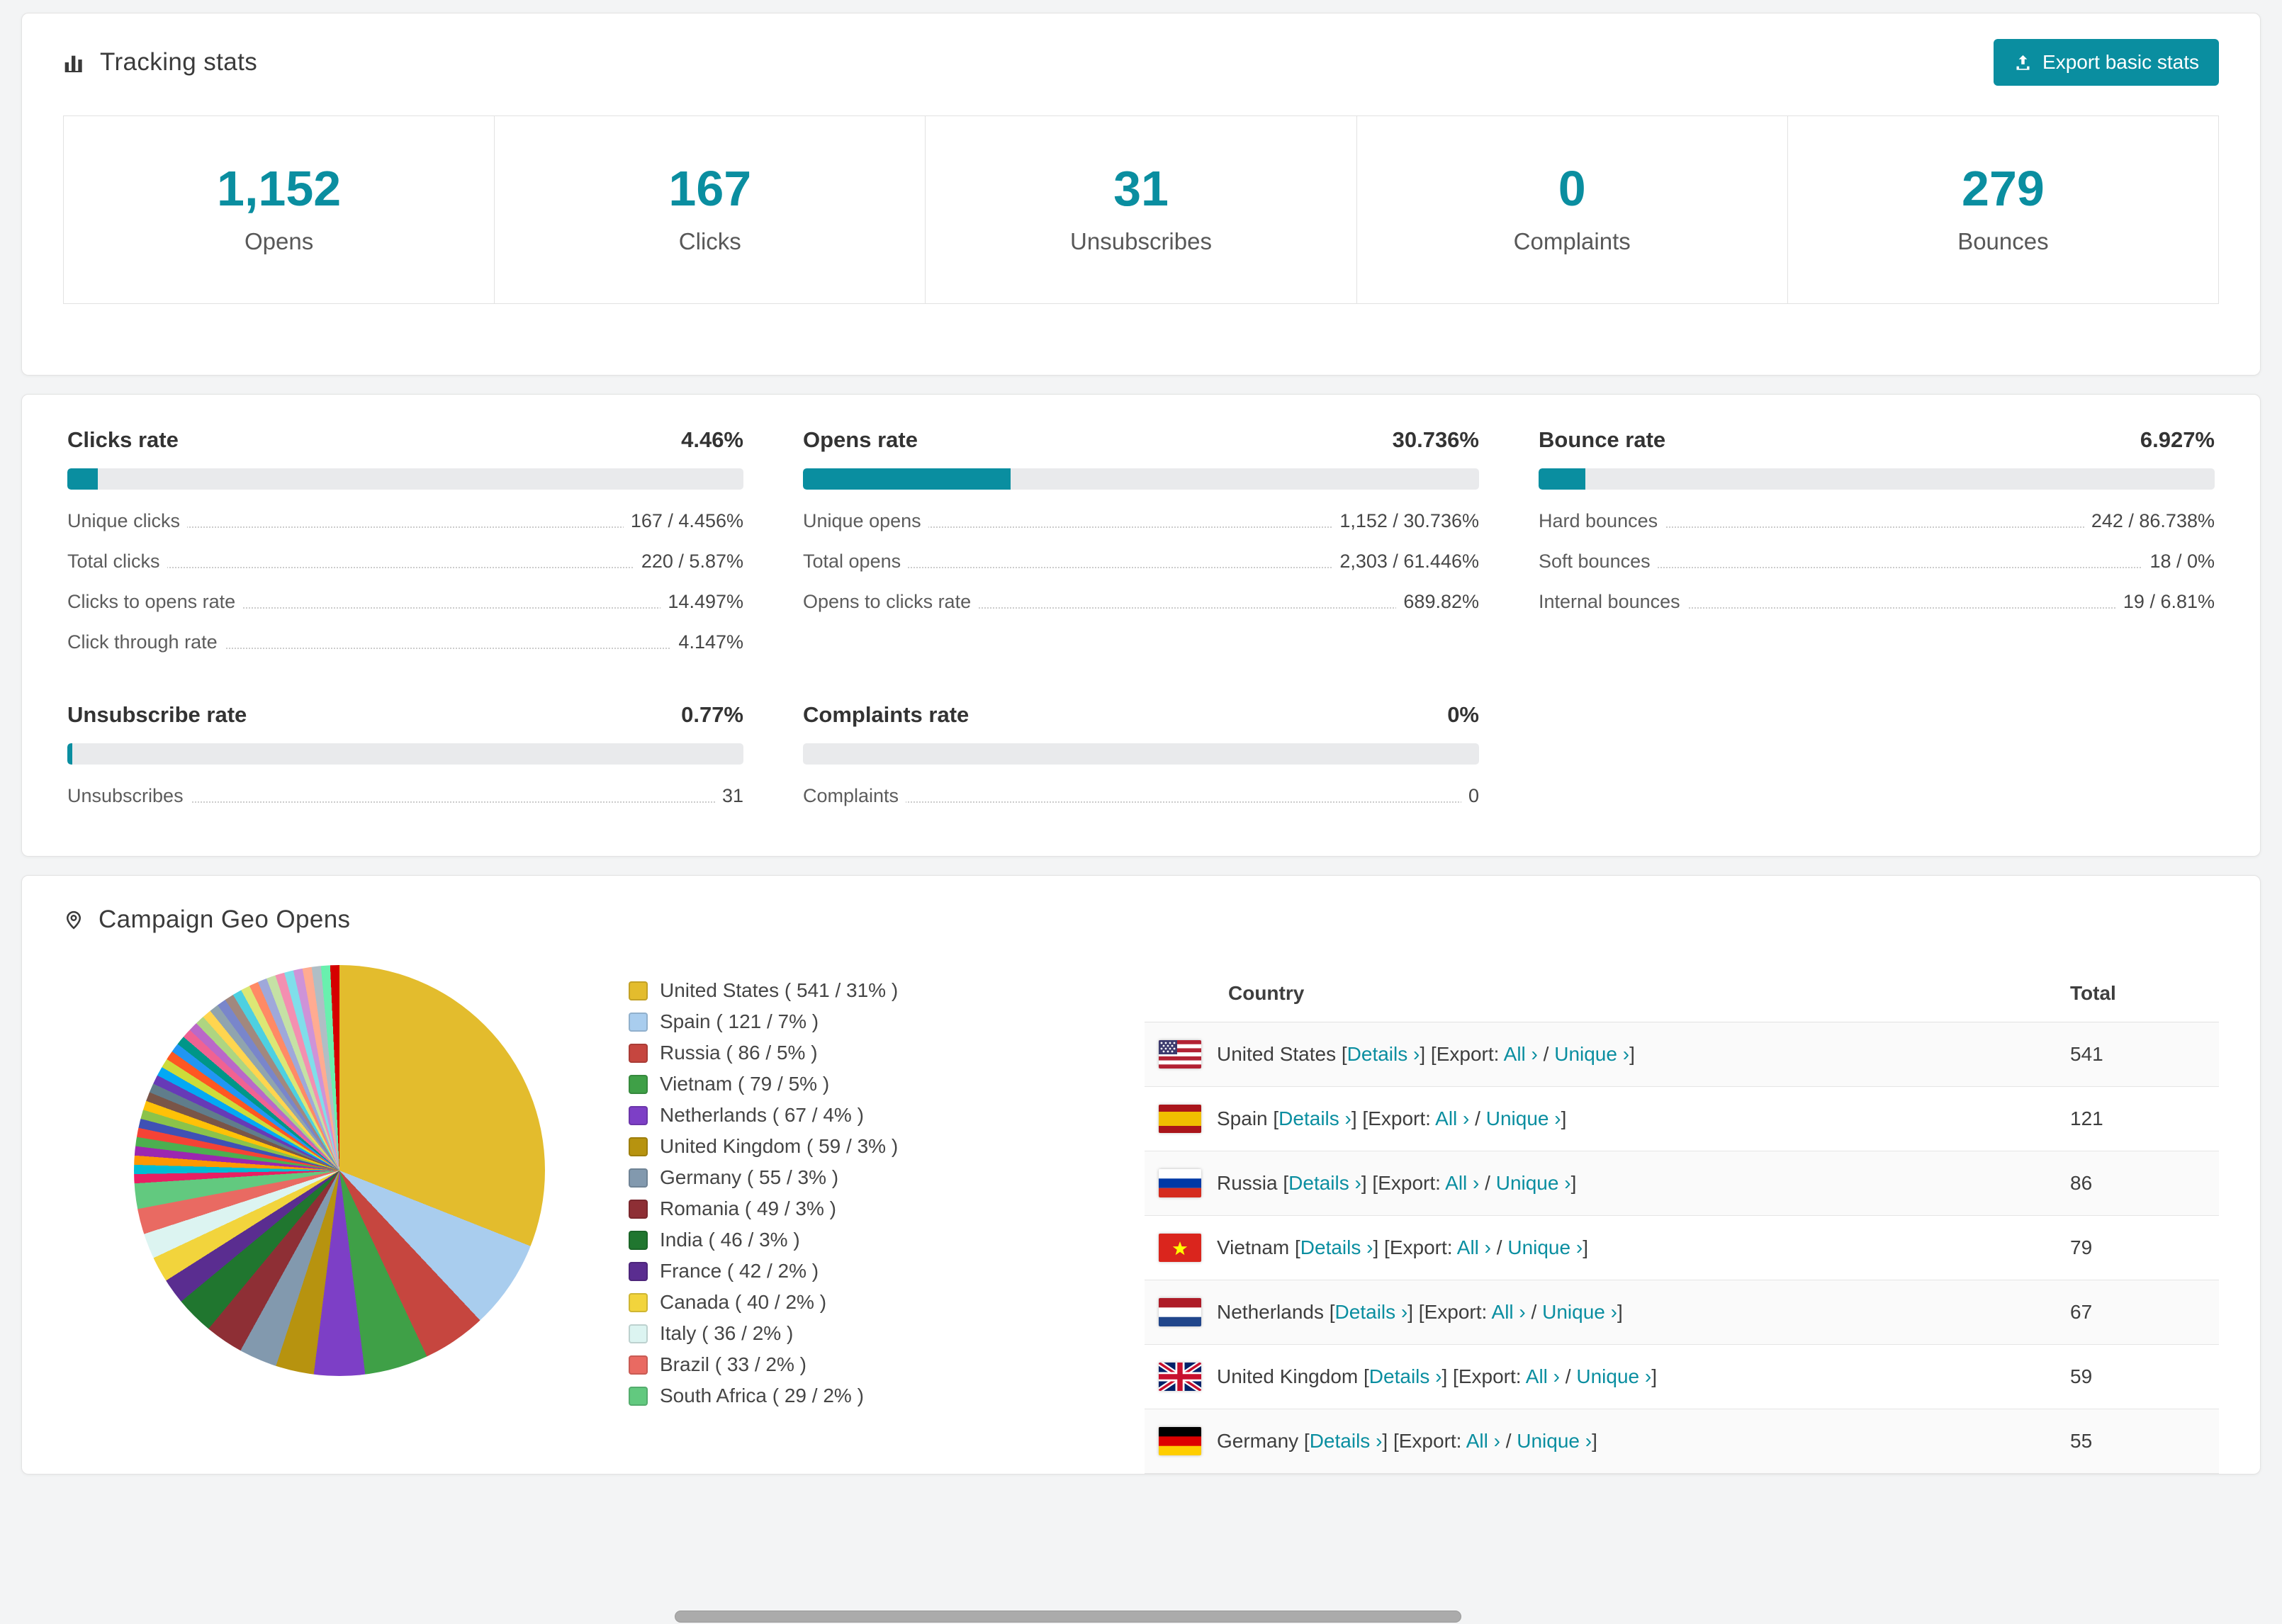 This screenshot has width=2282, height=1624. Describe the element at coordinates (861, 440) in the screenshot. I see `rate-title-opens-rate: Opens rate` at that location.